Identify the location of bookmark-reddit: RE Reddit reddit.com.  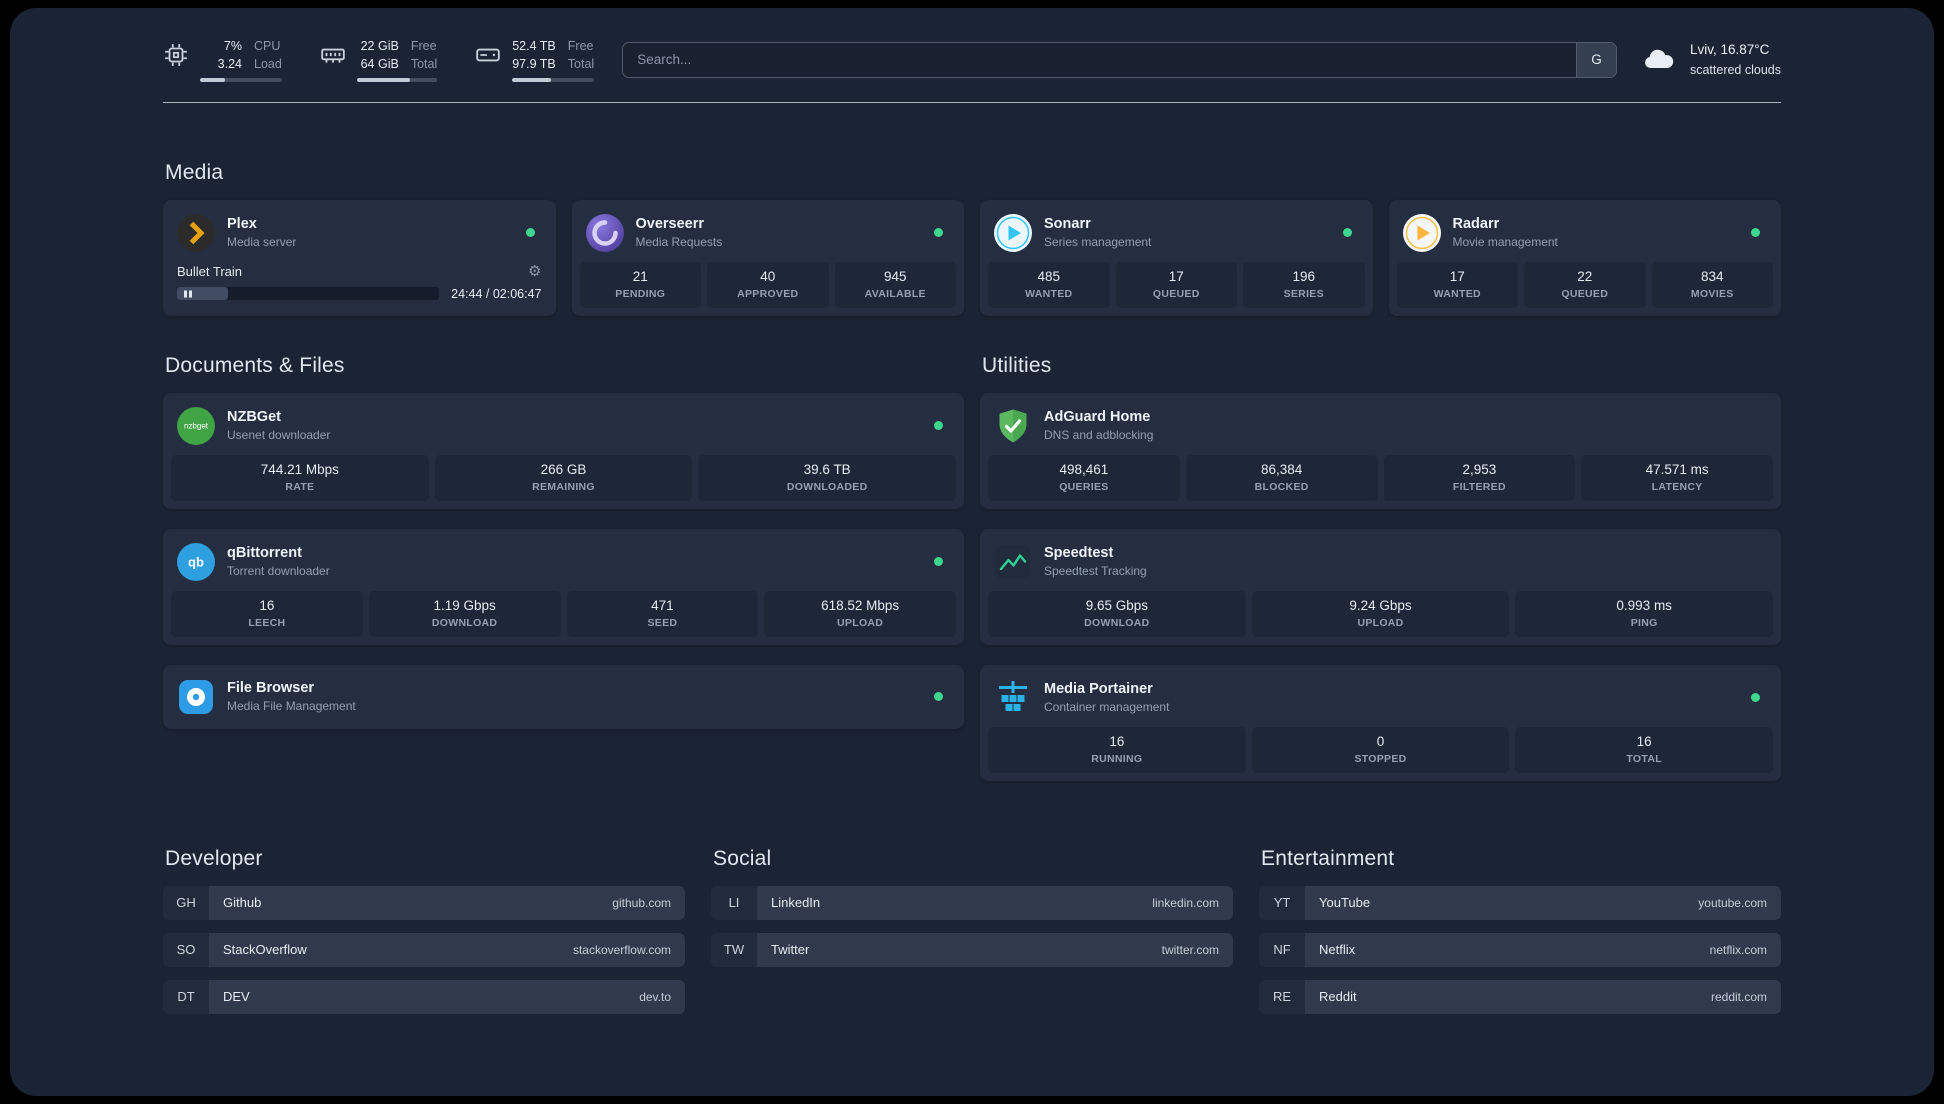
(1520, 996).